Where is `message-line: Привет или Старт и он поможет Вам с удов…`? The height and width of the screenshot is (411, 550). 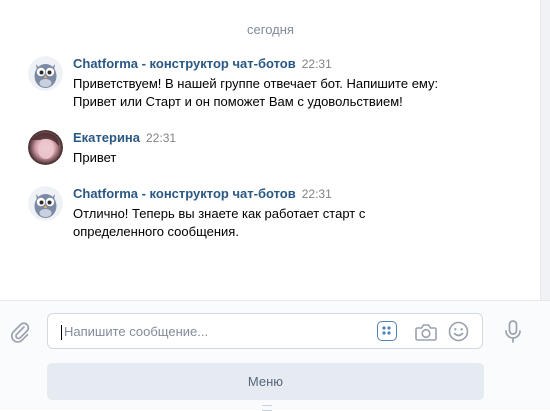
message-line: Привет или Старт и он поможет Вам с удов… is located at coordinates (238, 101).